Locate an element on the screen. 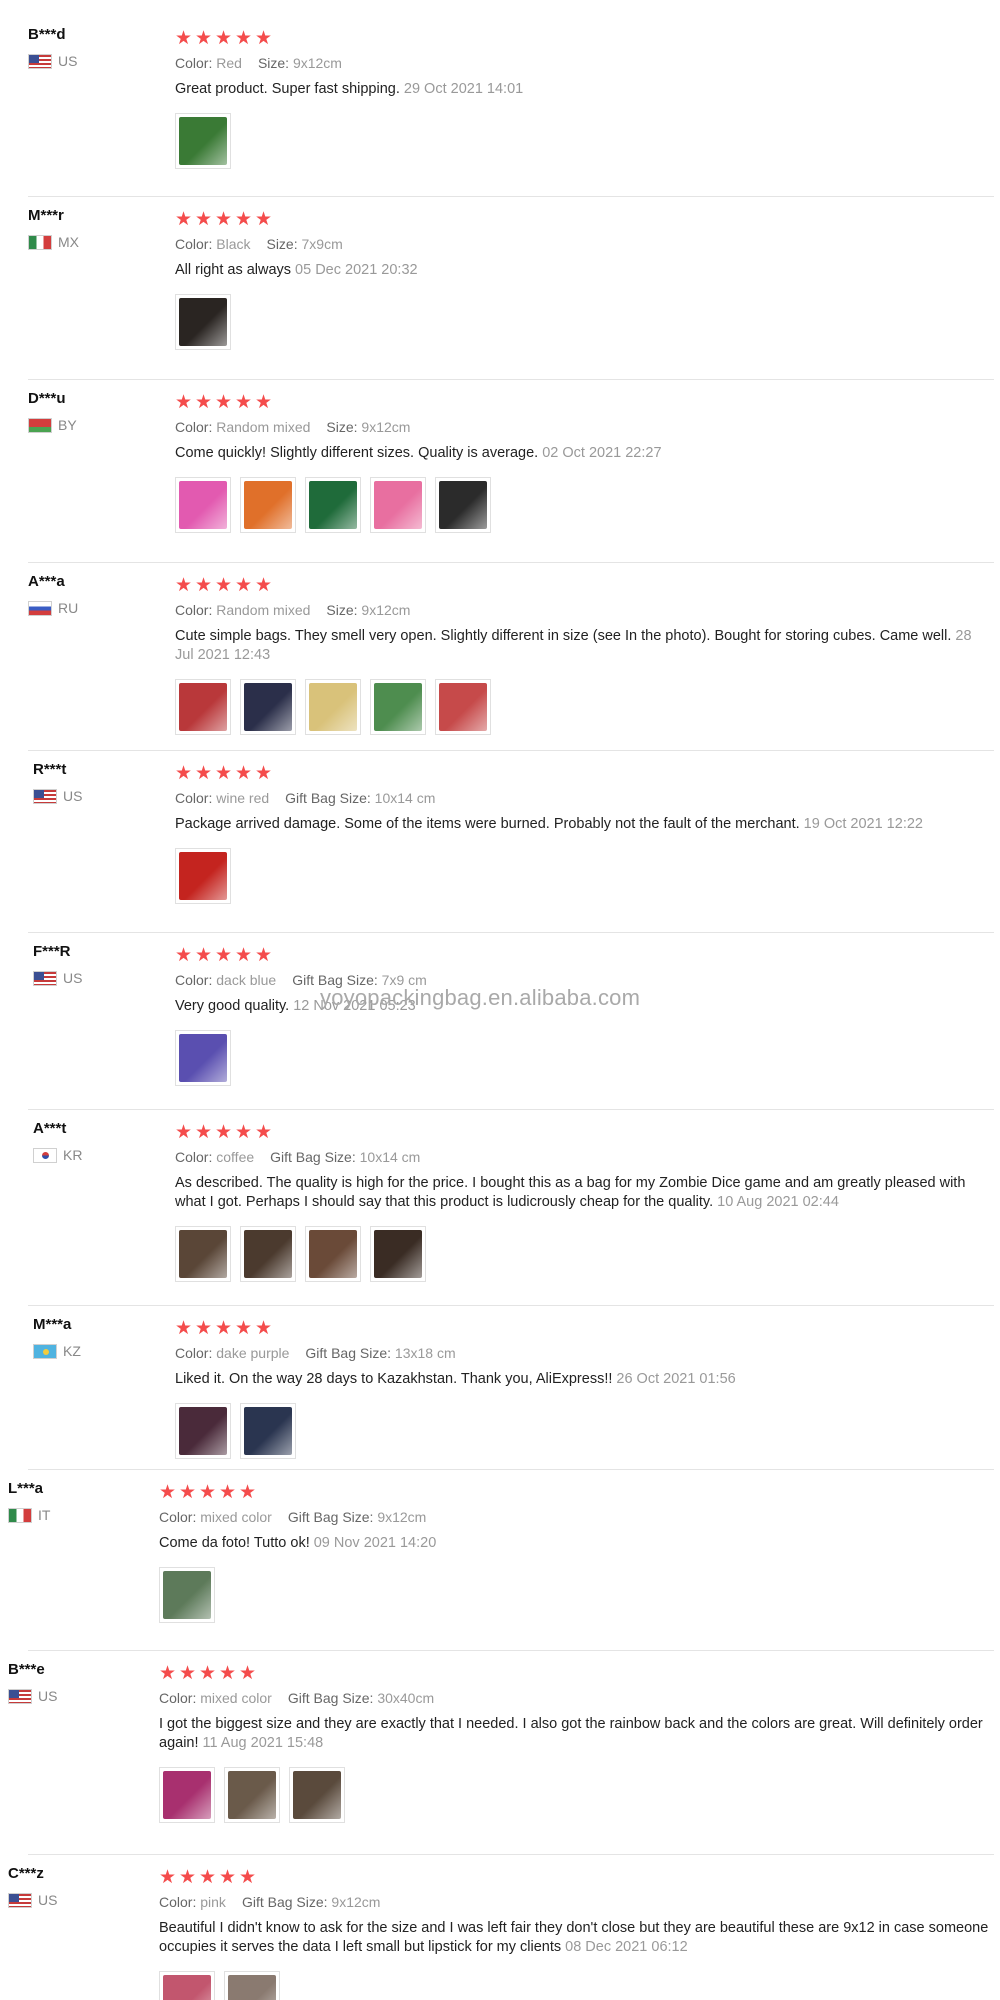  reviewer-info: C***z US is located at coordinates (73, 1886).